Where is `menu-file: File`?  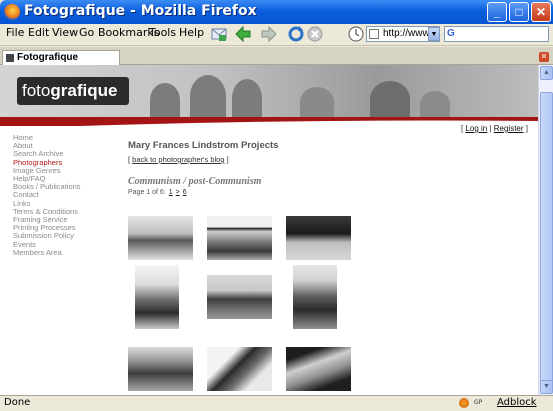
menu-file: File is located at coordinates (15, 32).